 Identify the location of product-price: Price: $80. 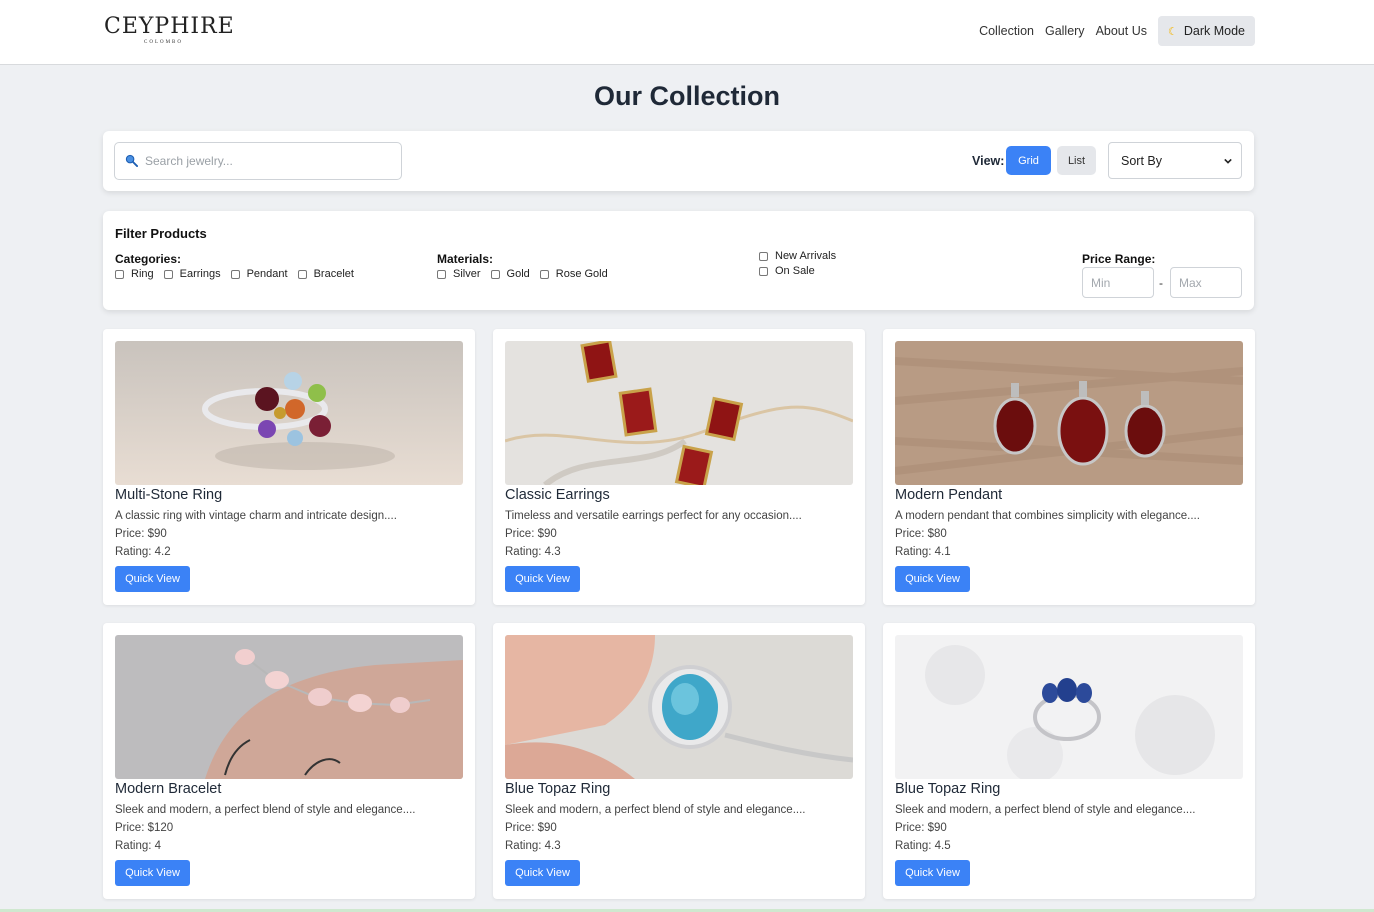
(921, 534).